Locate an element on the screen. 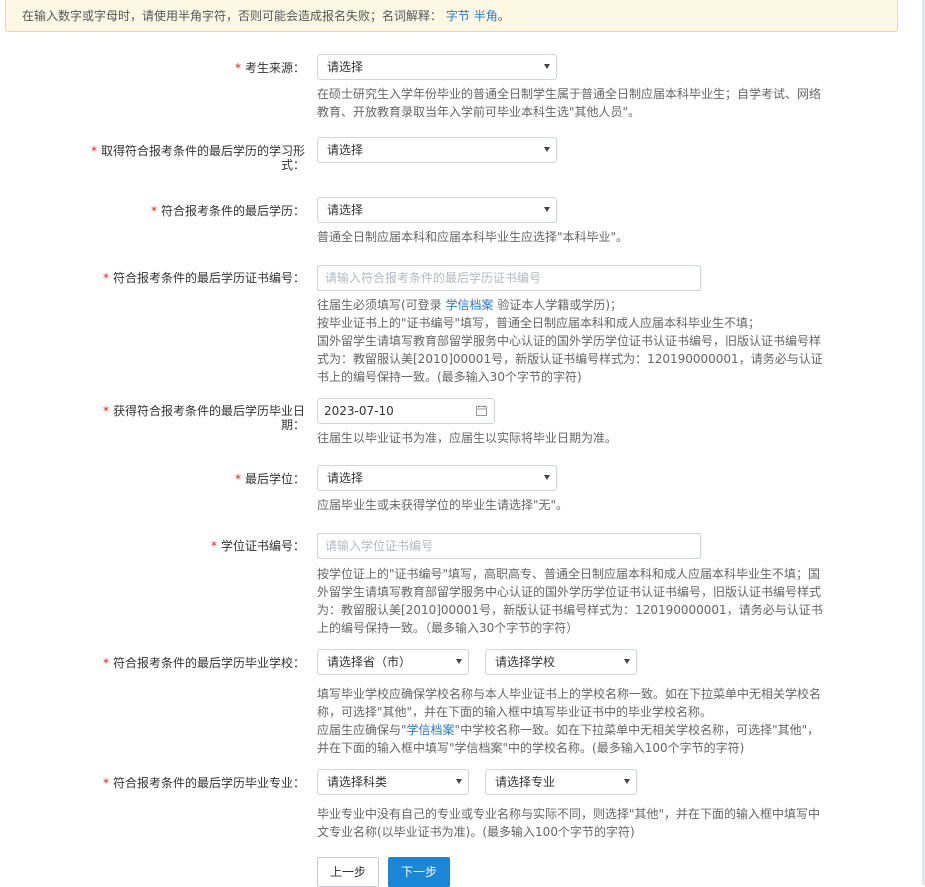 The height and width of the screenshot is (887, 925). field-label-major: * 符合报考条件的最后学历毕业专业： is located at coordinates (203, 783).